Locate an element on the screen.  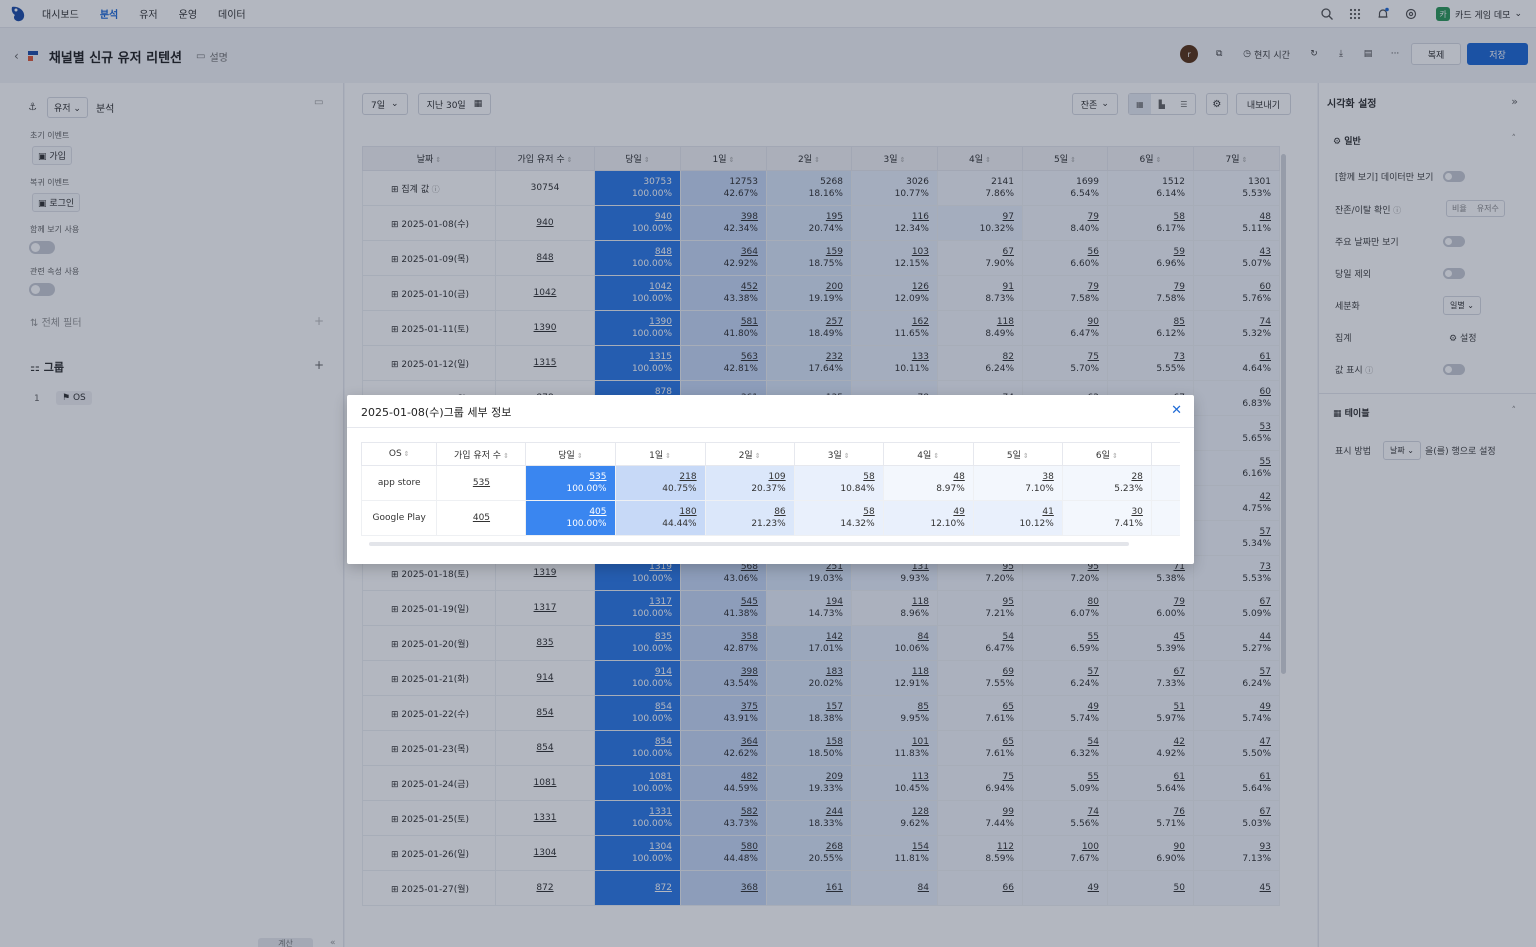
modal-column-header: 3일 ⇕ is located at coordinates (838, 454).